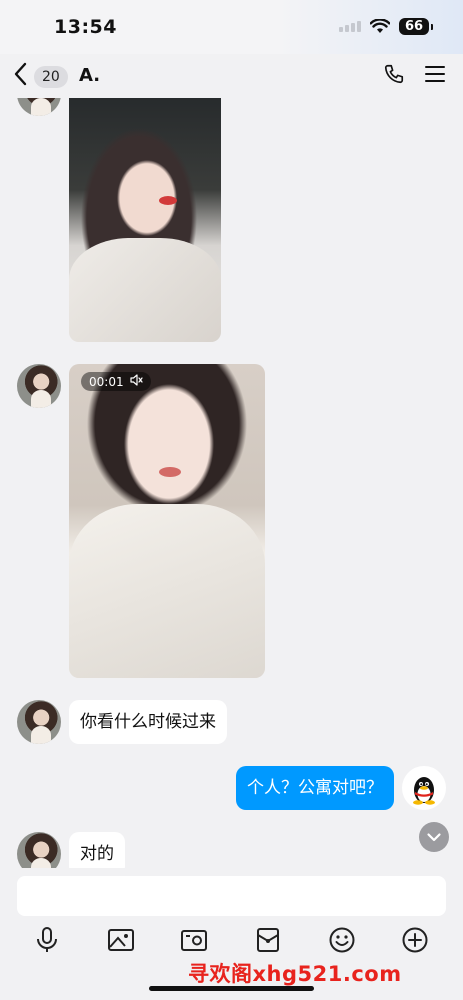 The height and width of the screenshot is (1000, 463). Describe the element at coordinates (231, 27) in the screenshot. I see `status-bar: 13:54 66` at that location.